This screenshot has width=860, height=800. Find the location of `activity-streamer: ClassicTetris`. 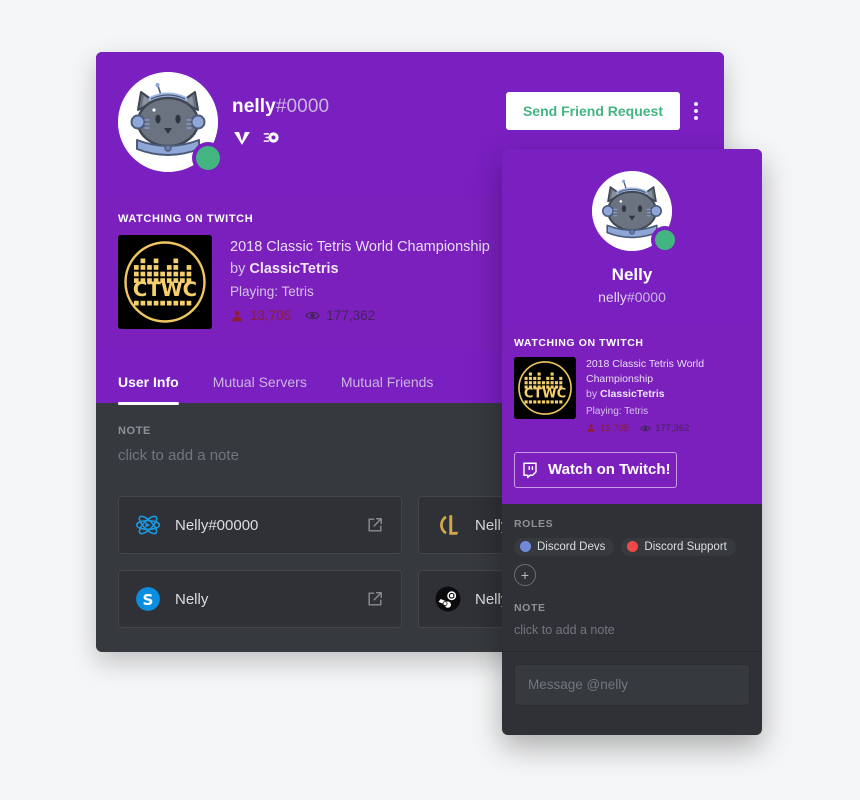

activity-streamer: ClassicTetris is located at coordinates (294, 268).